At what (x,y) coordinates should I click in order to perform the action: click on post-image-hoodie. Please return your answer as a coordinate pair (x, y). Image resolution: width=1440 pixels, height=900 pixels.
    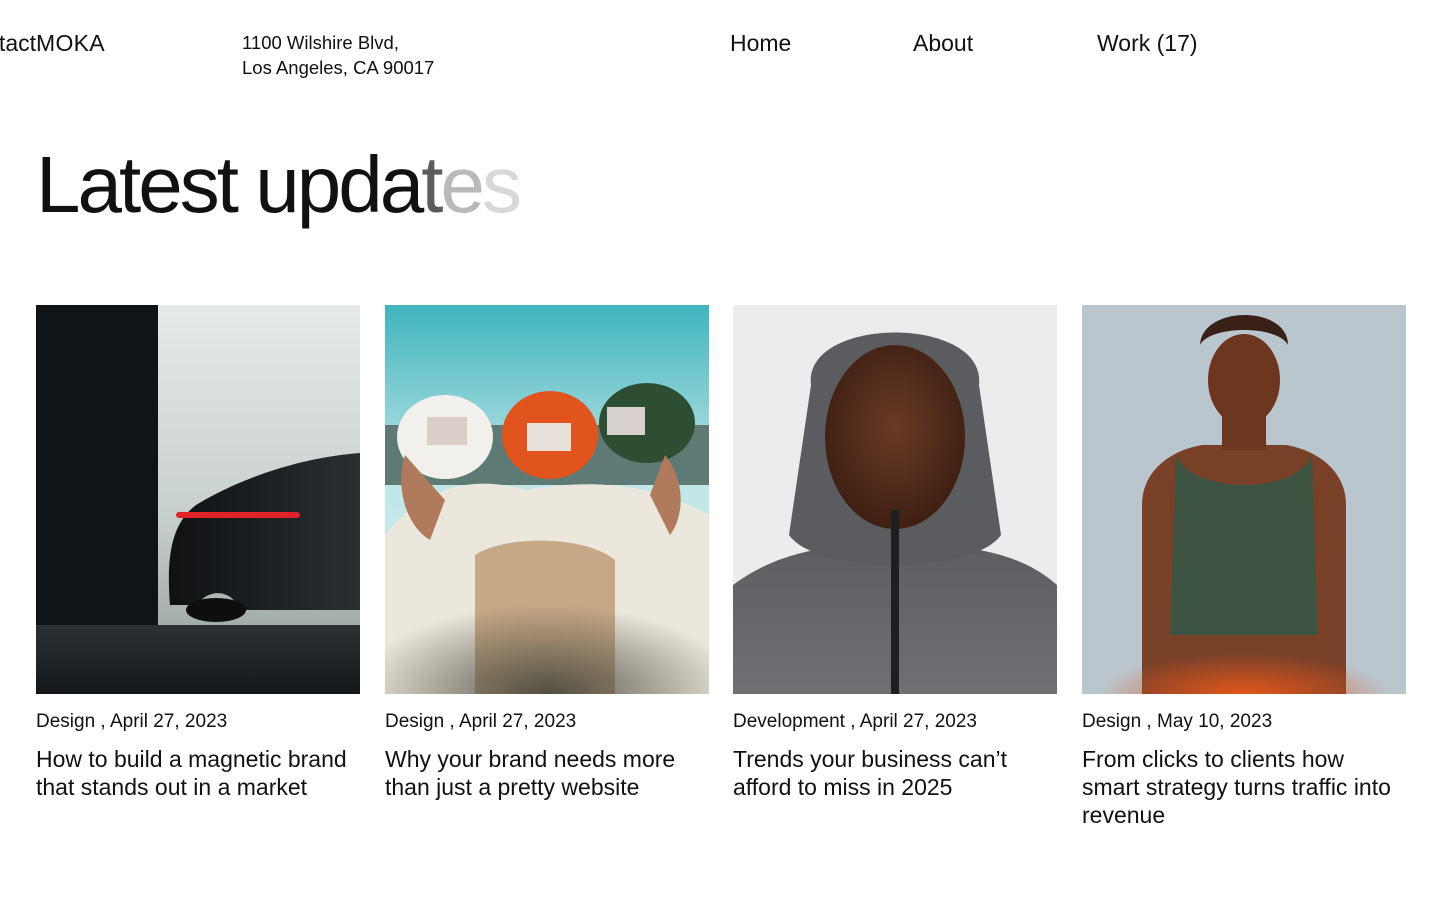
    Looking at the image, I should click on (895, 499).